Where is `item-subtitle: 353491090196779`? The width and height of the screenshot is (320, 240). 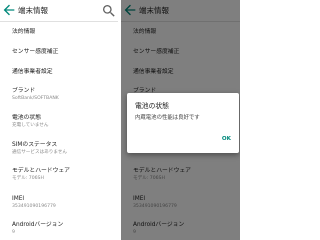
item-subtitle: 353491090196779 is located at coordinates (34, 206).